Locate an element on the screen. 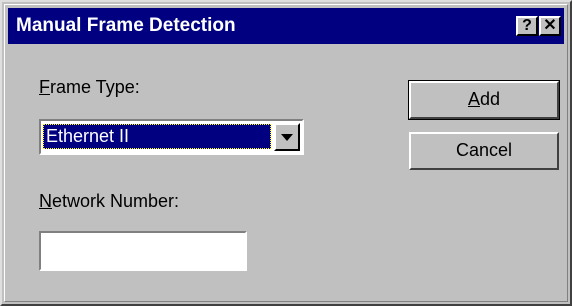  help-icon: ? is located at coordinates (527, 25).